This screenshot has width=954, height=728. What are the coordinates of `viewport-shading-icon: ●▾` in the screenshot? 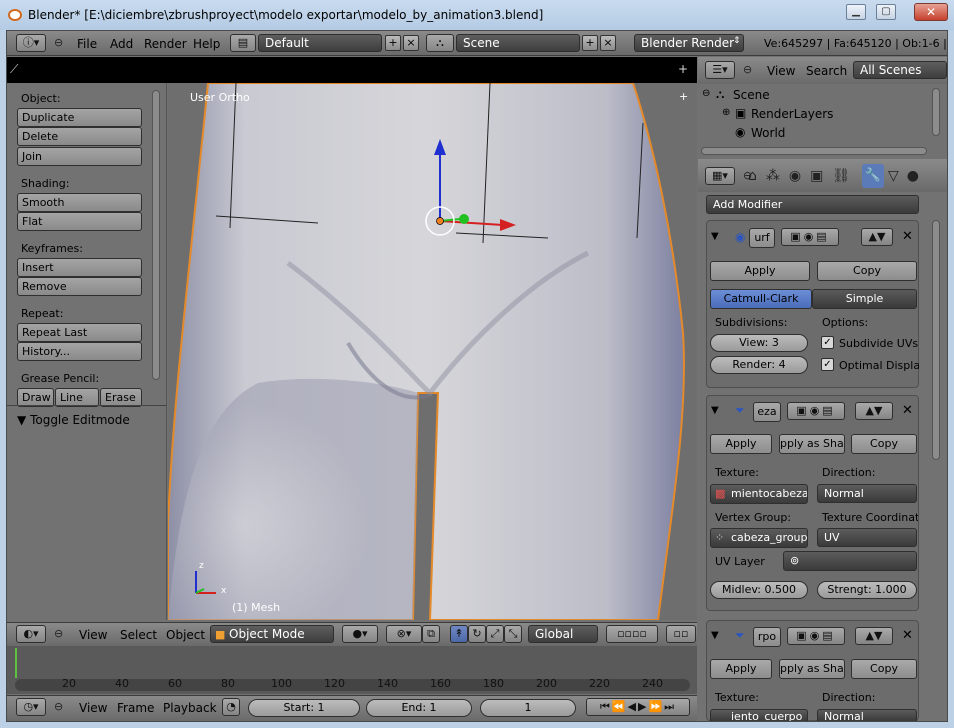 It's located at (360, 634).